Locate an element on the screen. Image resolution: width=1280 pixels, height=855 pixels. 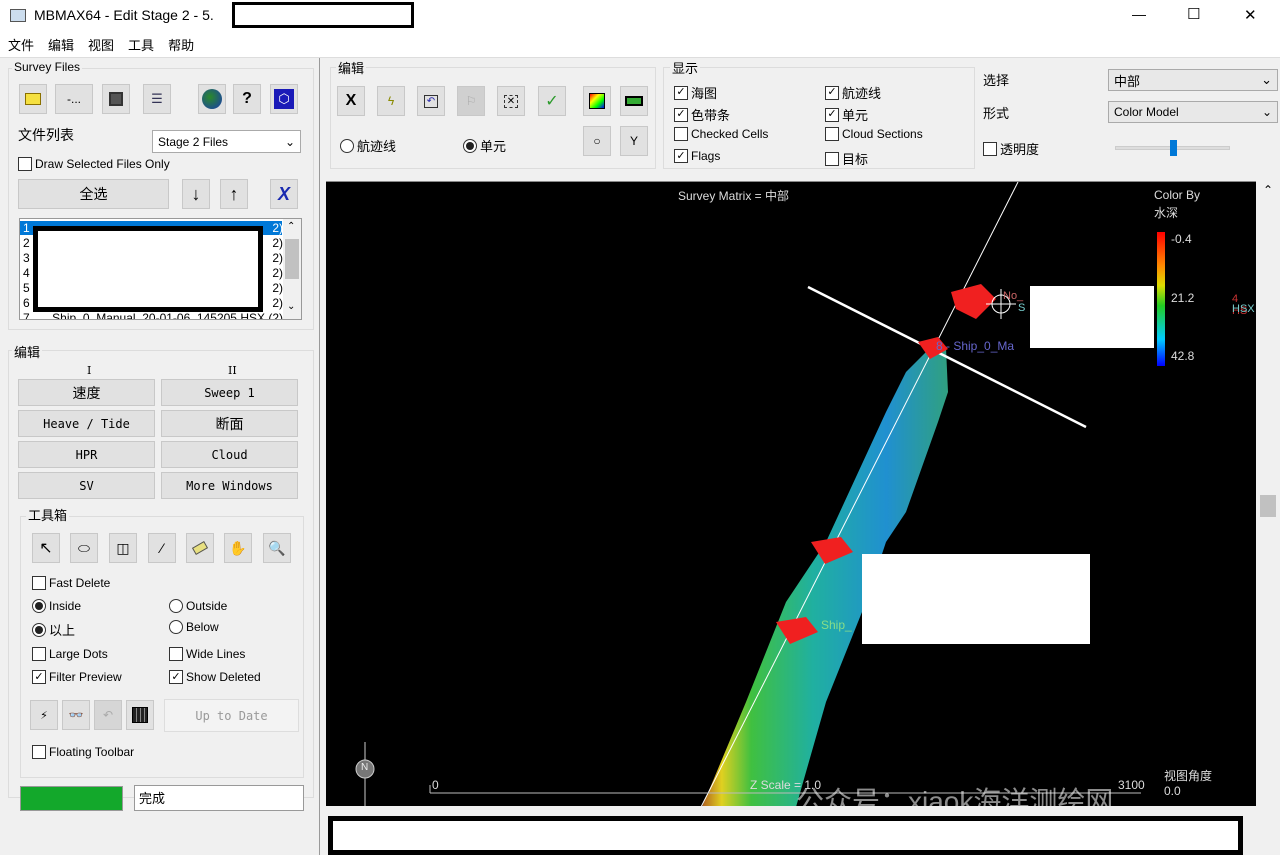
fast-delete-checkbox: Fast Delete is located at coordinates (71, 583).